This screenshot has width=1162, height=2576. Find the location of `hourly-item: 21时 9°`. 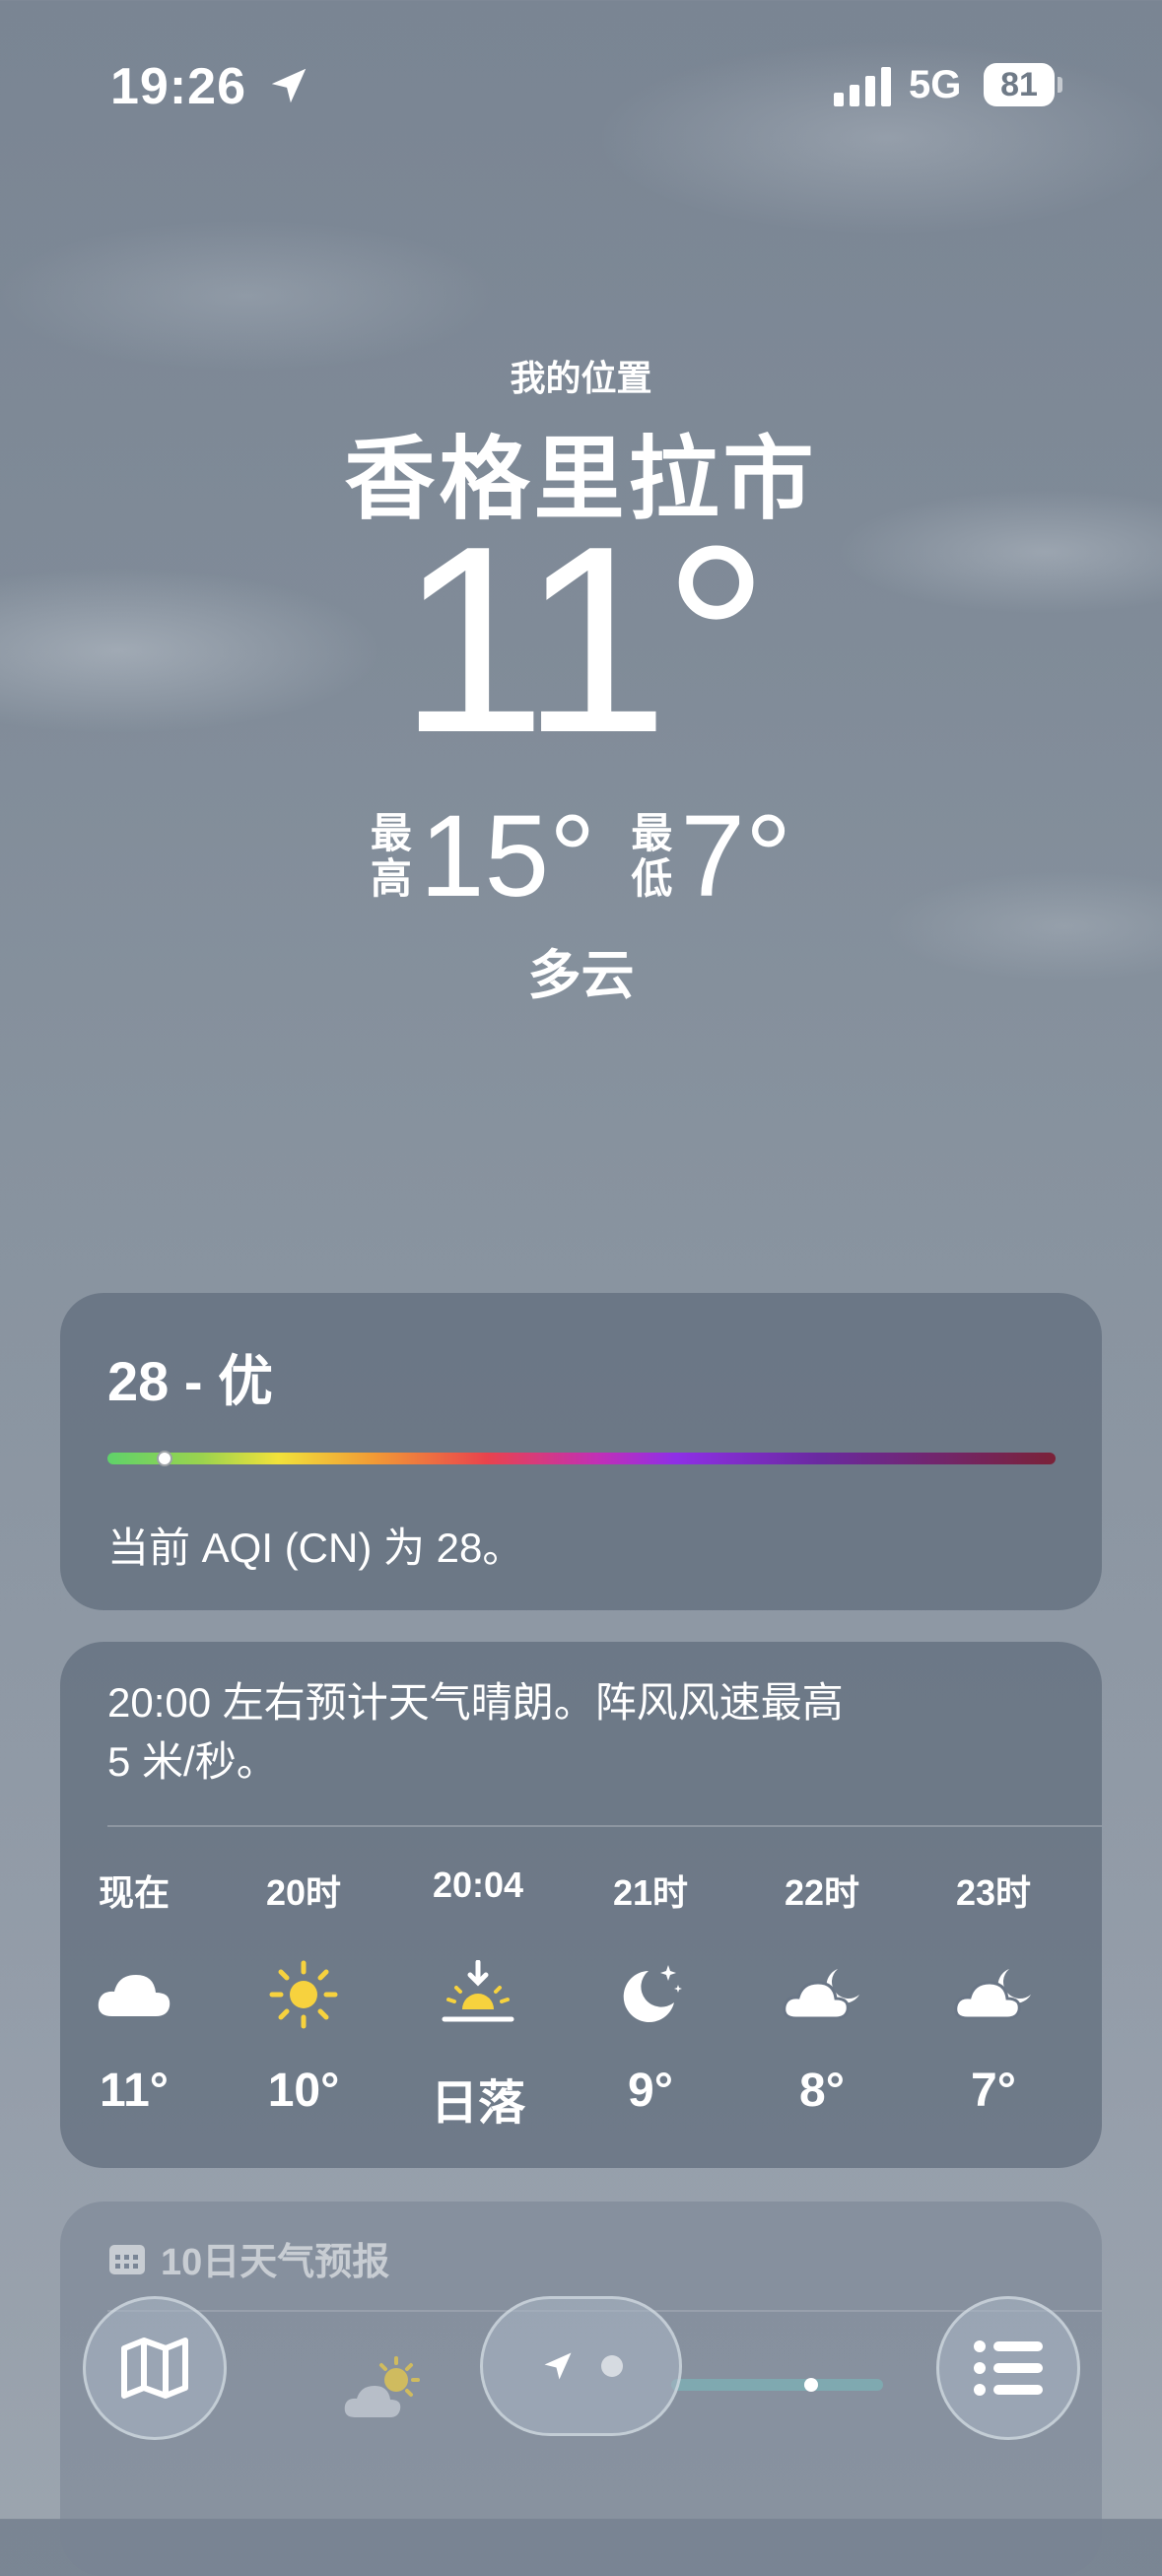

hourly-item: 21时 9° is located at coordinates (650, 1991).